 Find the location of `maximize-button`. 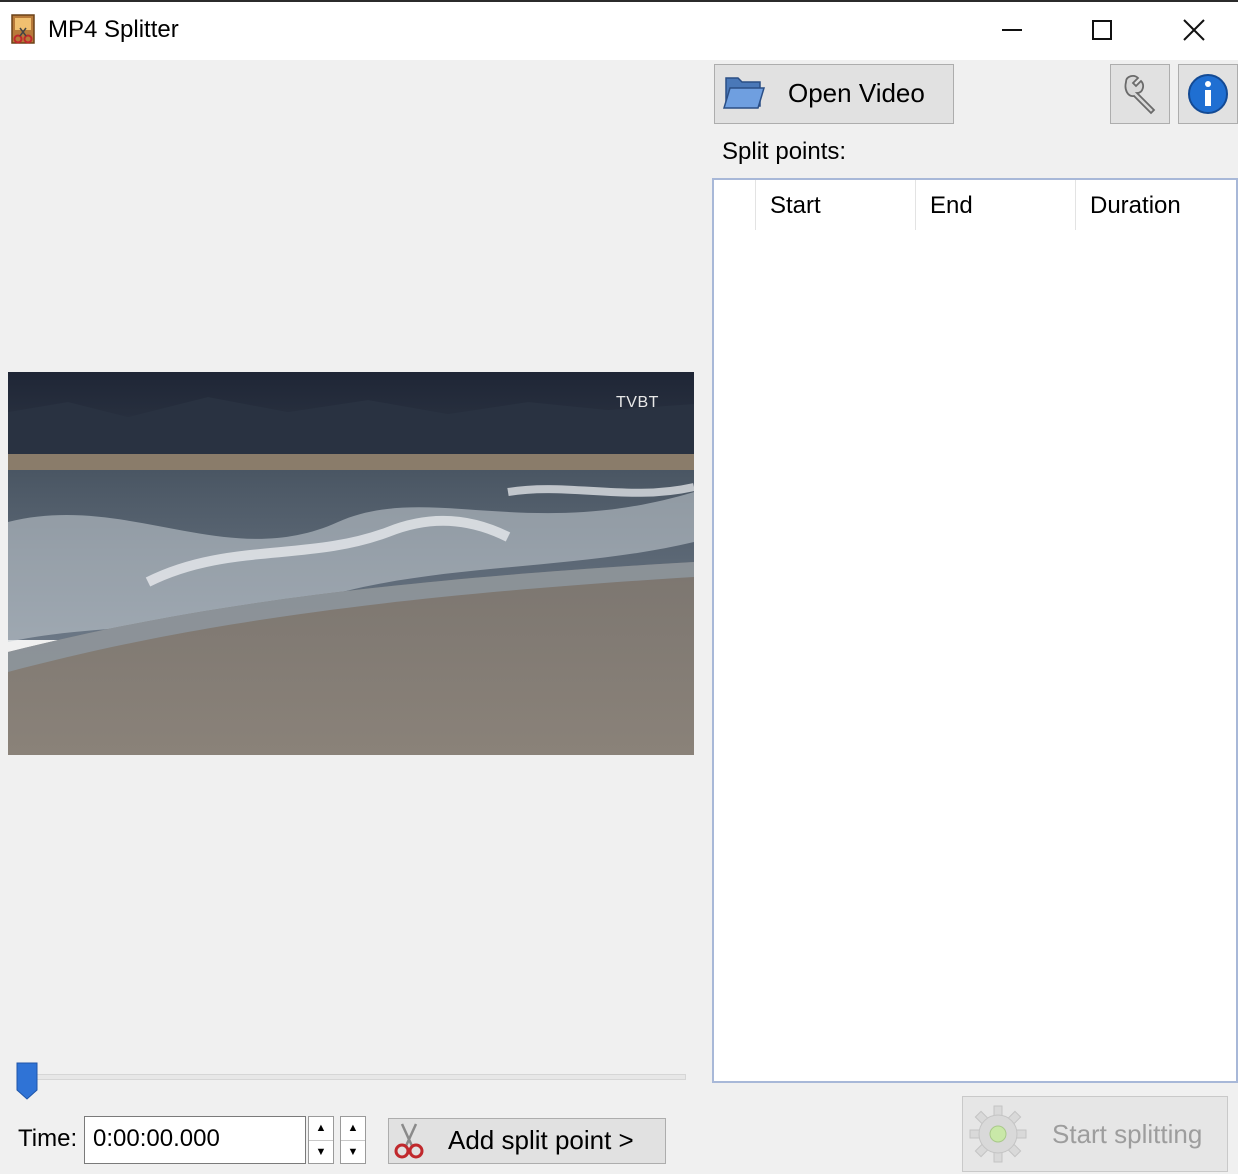

maximize-button is located at coordinates (1102, 30).